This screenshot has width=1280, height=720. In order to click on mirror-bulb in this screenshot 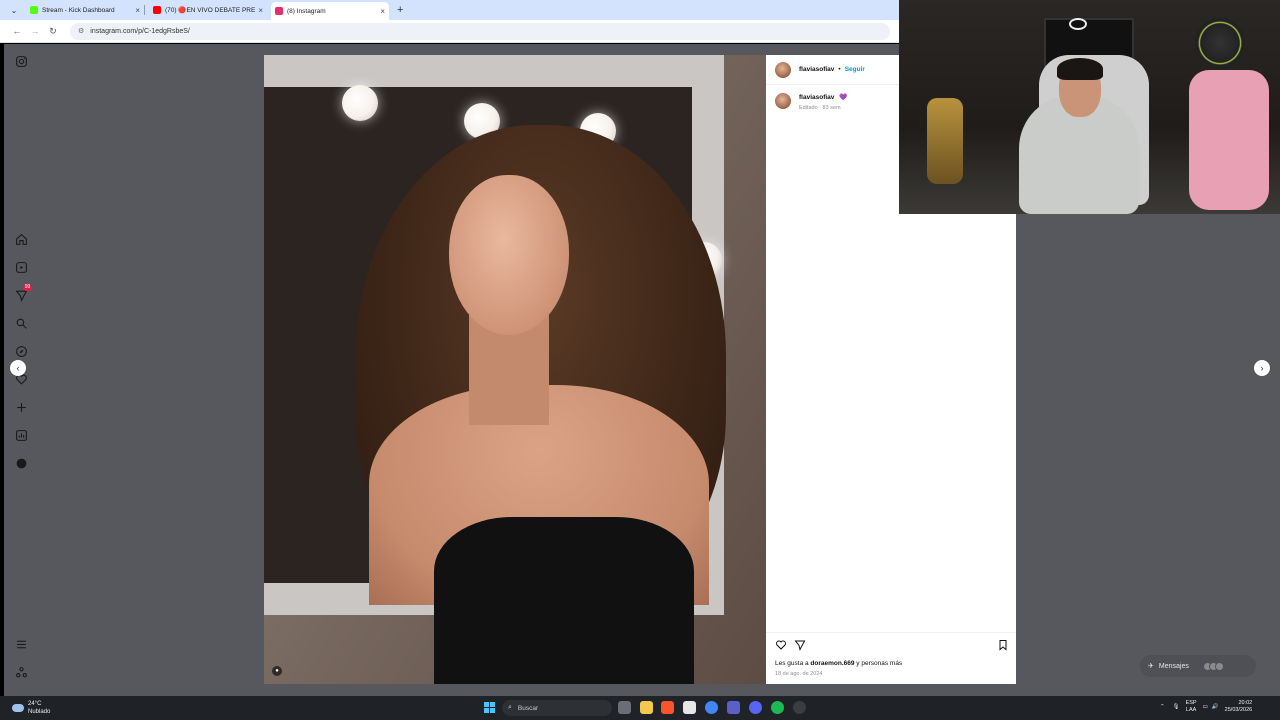, I will do `click(360, 103)`.